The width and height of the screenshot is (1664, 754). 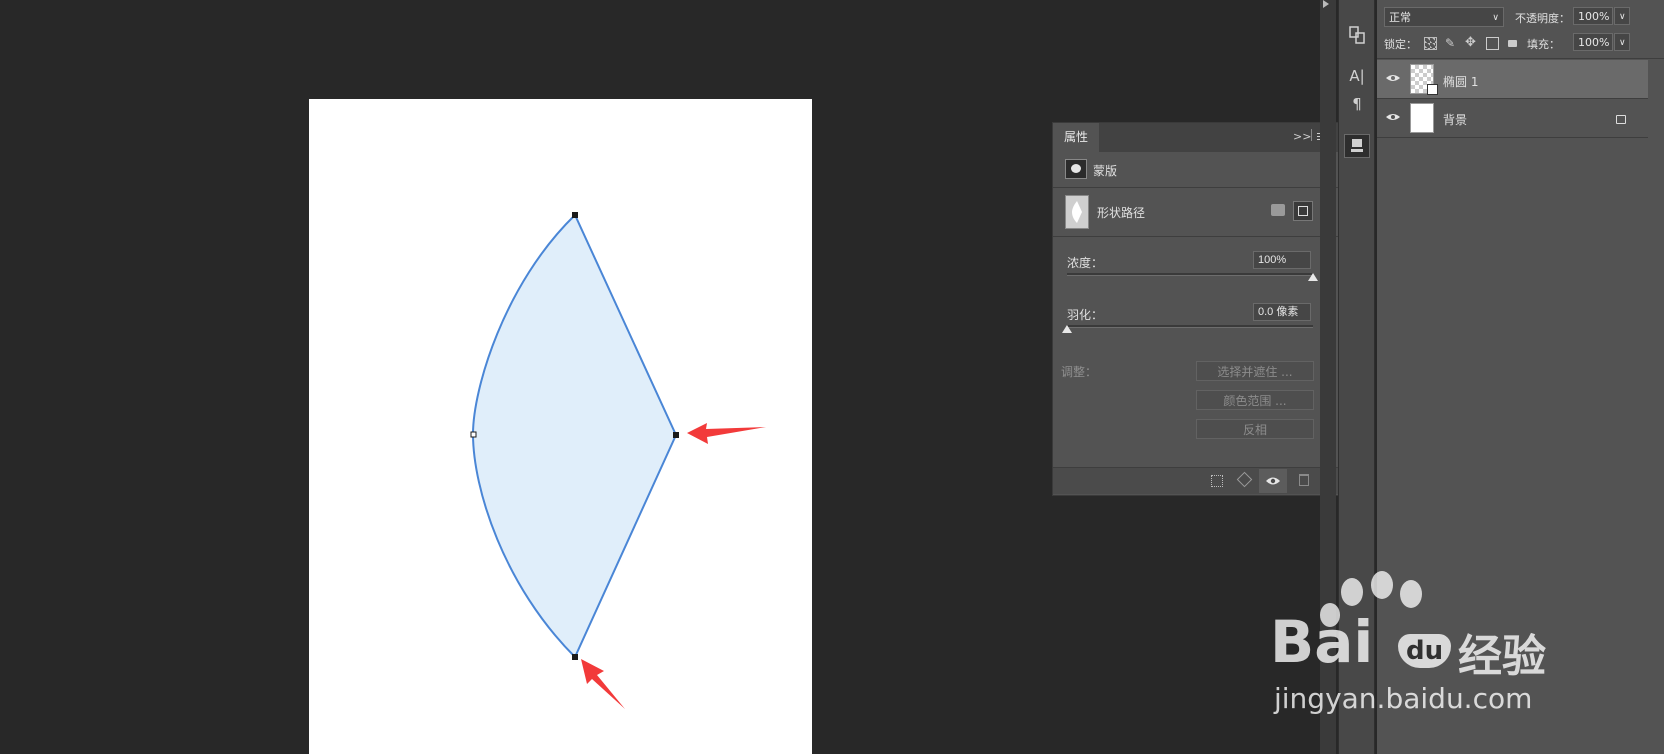 What do you see at coordinates (1400, 44) in the screenshot?
I see `lock-label: 锁定：` at bounding box center [1400, 44].